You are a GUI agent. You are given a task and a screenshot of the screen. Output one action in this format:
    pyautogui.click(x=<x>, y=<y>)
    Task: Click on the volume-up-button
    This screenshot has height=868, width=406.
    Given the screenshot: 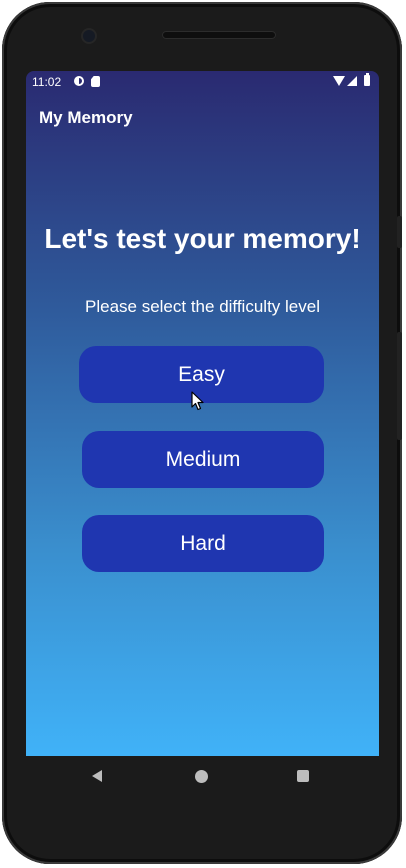 What is the action you would take?
    pyautogui.click(x=399, y=232)
    